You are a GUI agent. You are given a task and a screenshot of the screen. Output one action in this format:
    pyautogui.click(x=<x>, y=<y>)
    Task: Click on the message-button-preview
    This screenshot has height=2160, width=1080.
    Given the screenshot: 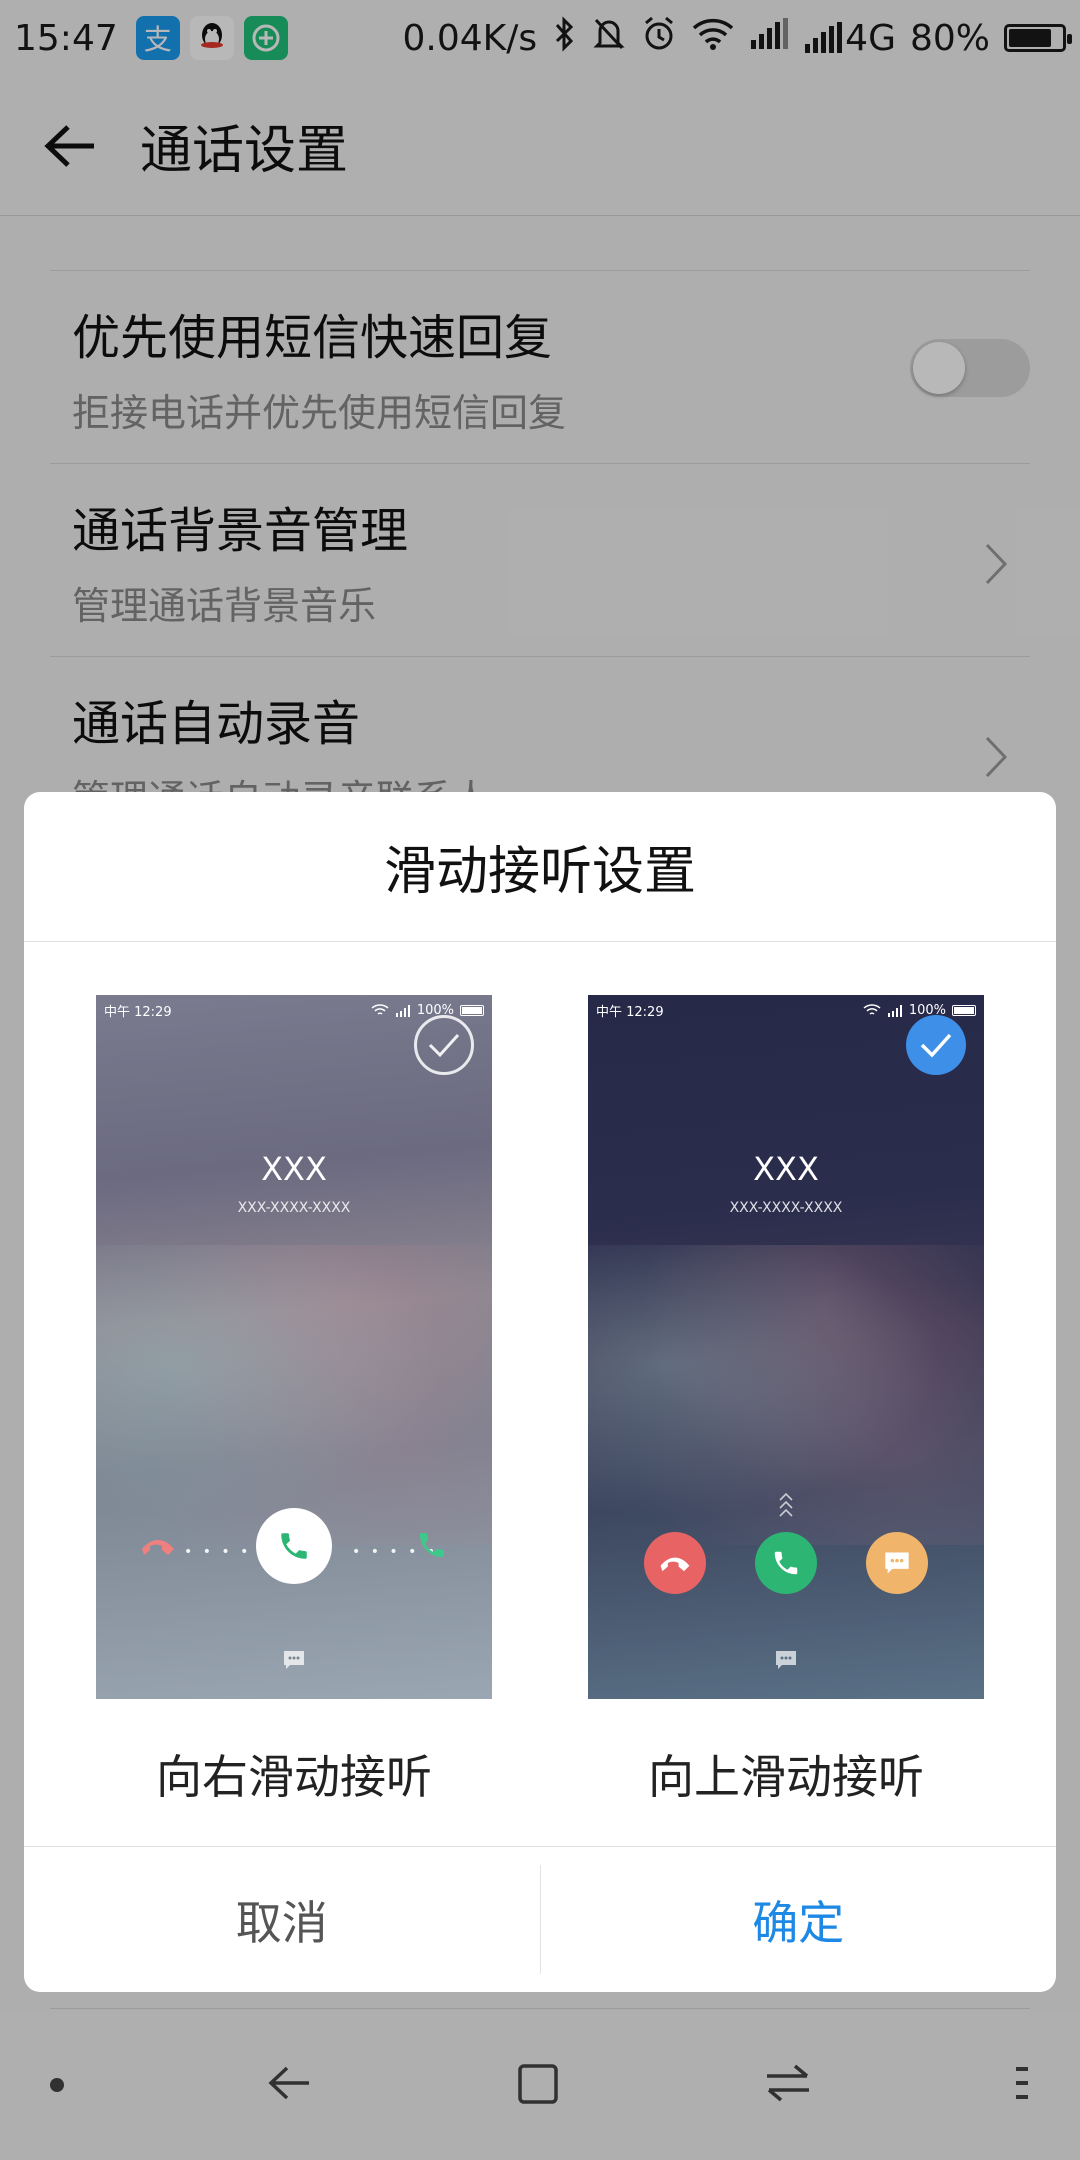 What is the action you would take?
    pyautogui.click(x=897, y=1563)
    